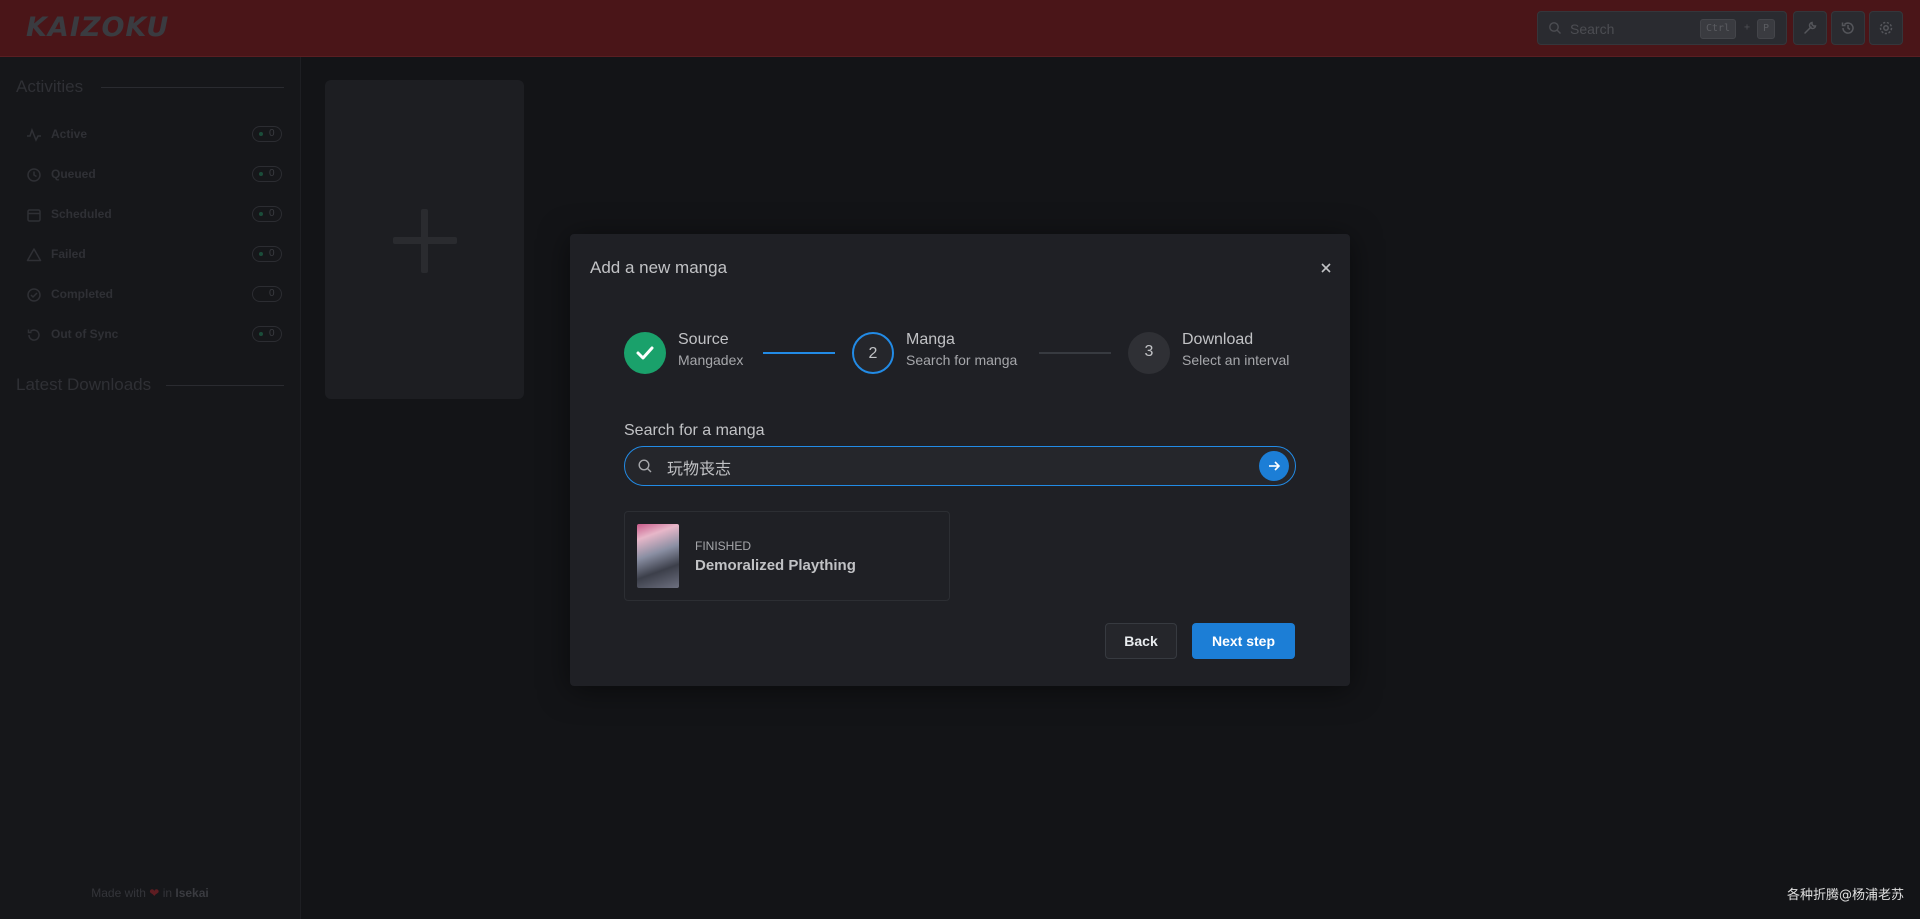 The height and width of the screenshot is (919, 1920). I want to click on next-step-button: Next step, so click(1243, 641).